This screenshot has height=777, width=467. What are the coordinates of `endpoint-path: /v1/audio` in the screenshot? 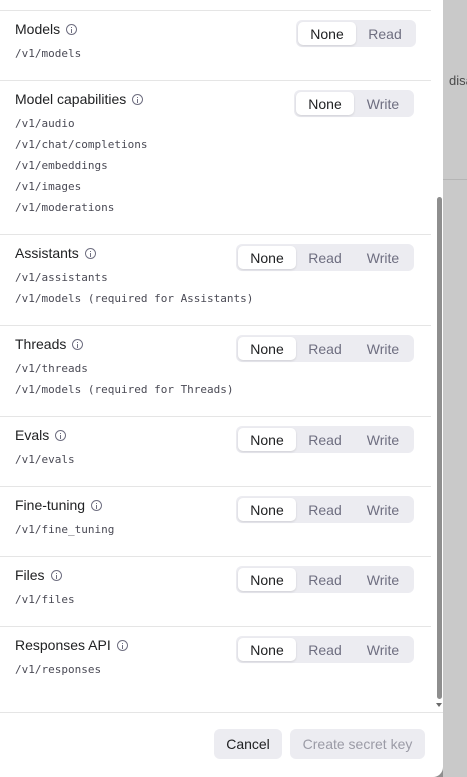 It's located at (45, 123).